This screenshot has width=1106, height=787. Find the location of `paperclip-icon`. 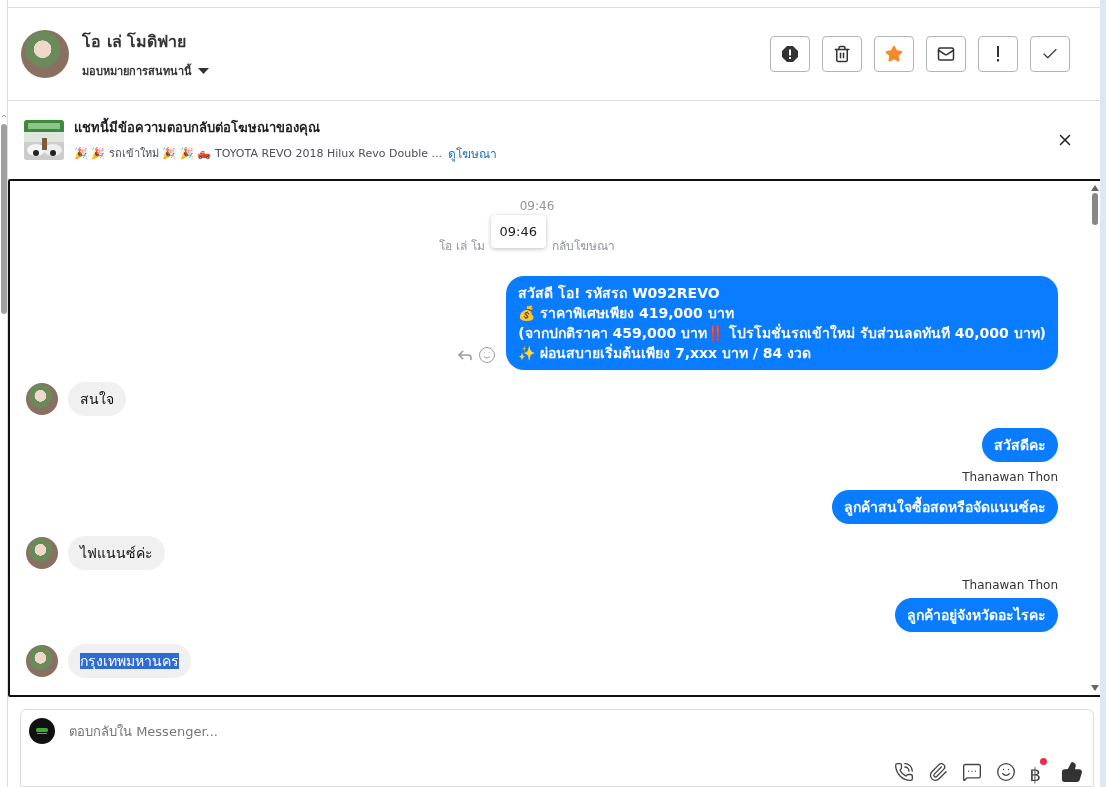

paperclip-icon is located at coordinates (937, 771).